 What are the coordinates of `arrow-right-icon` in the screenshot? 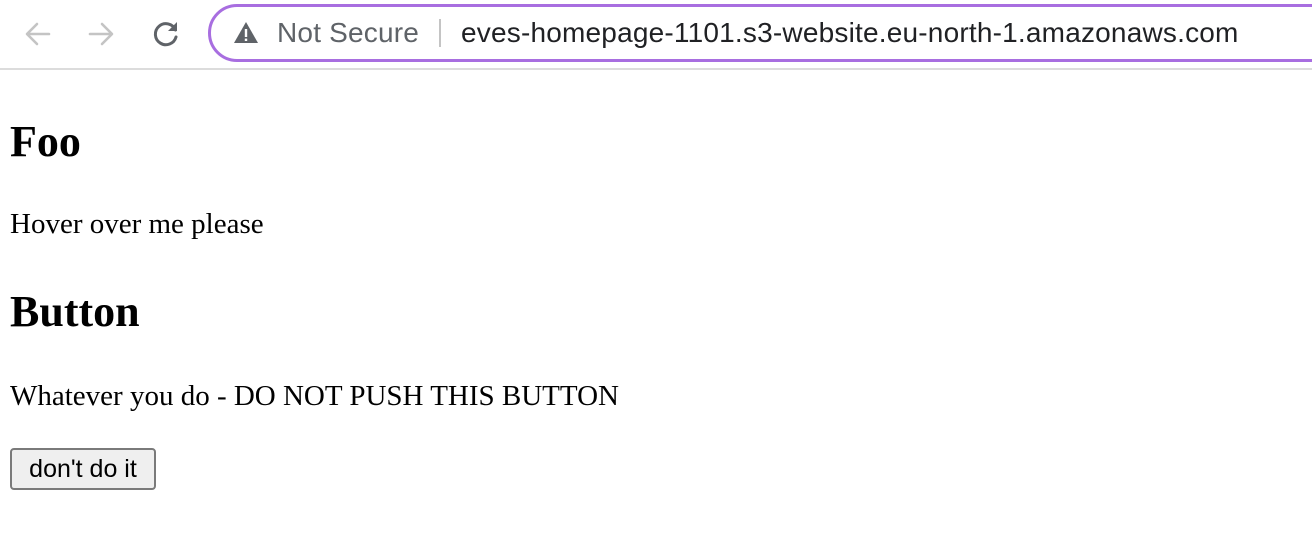 It's located at (101, 34).